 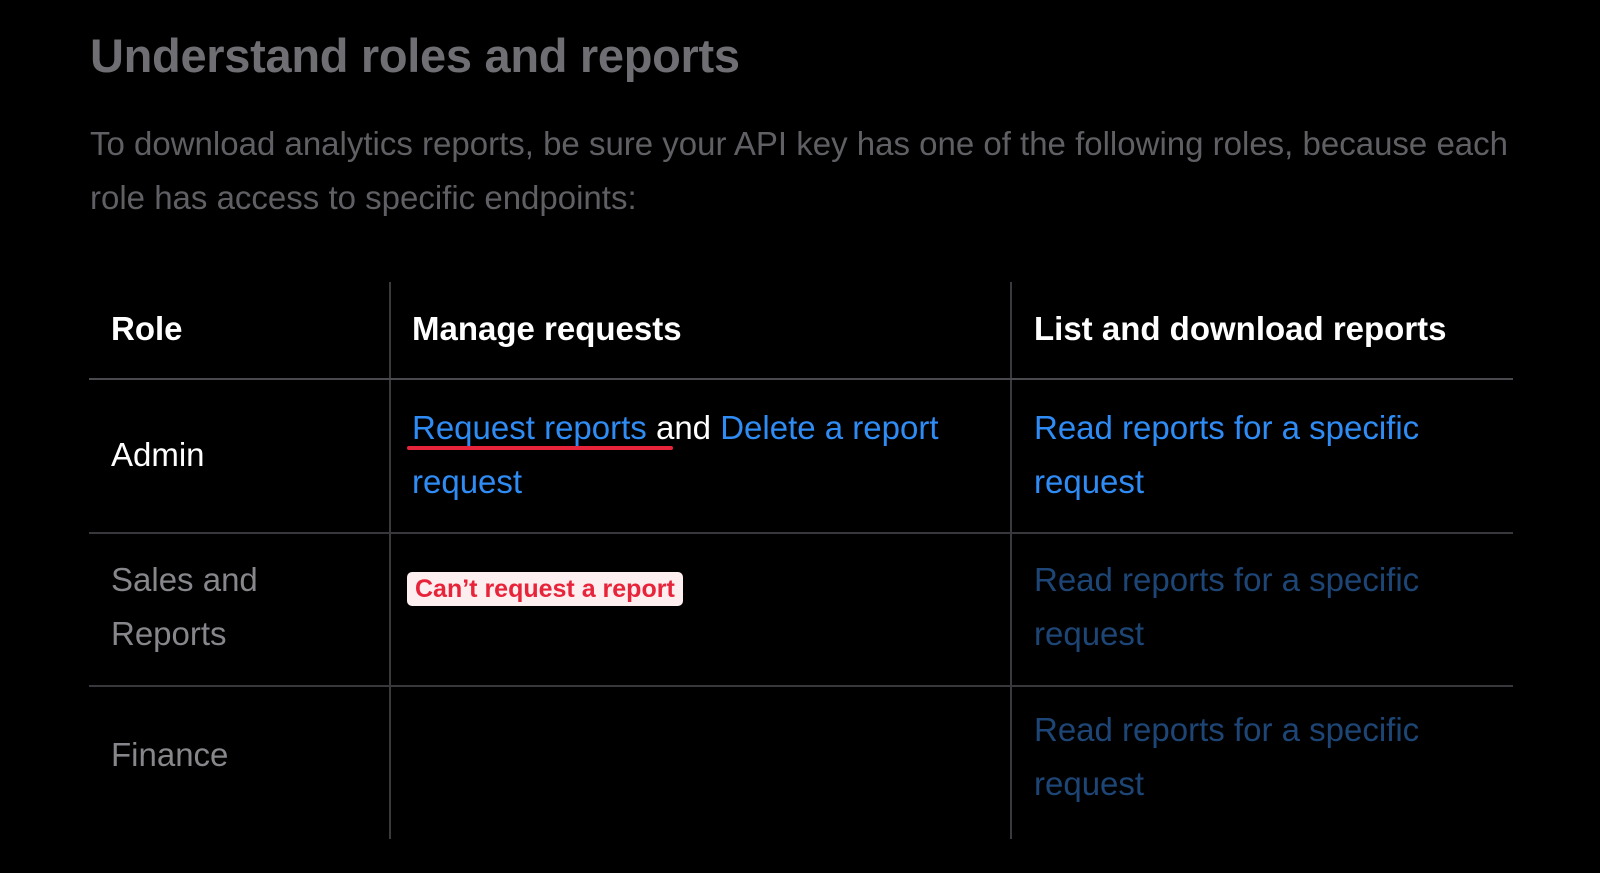 What do you see at coordinates (1269, 757) in the screenshot?
I see `read-reports-link-finance: Read reports for a specific request` at bounding box center [1269, 757].